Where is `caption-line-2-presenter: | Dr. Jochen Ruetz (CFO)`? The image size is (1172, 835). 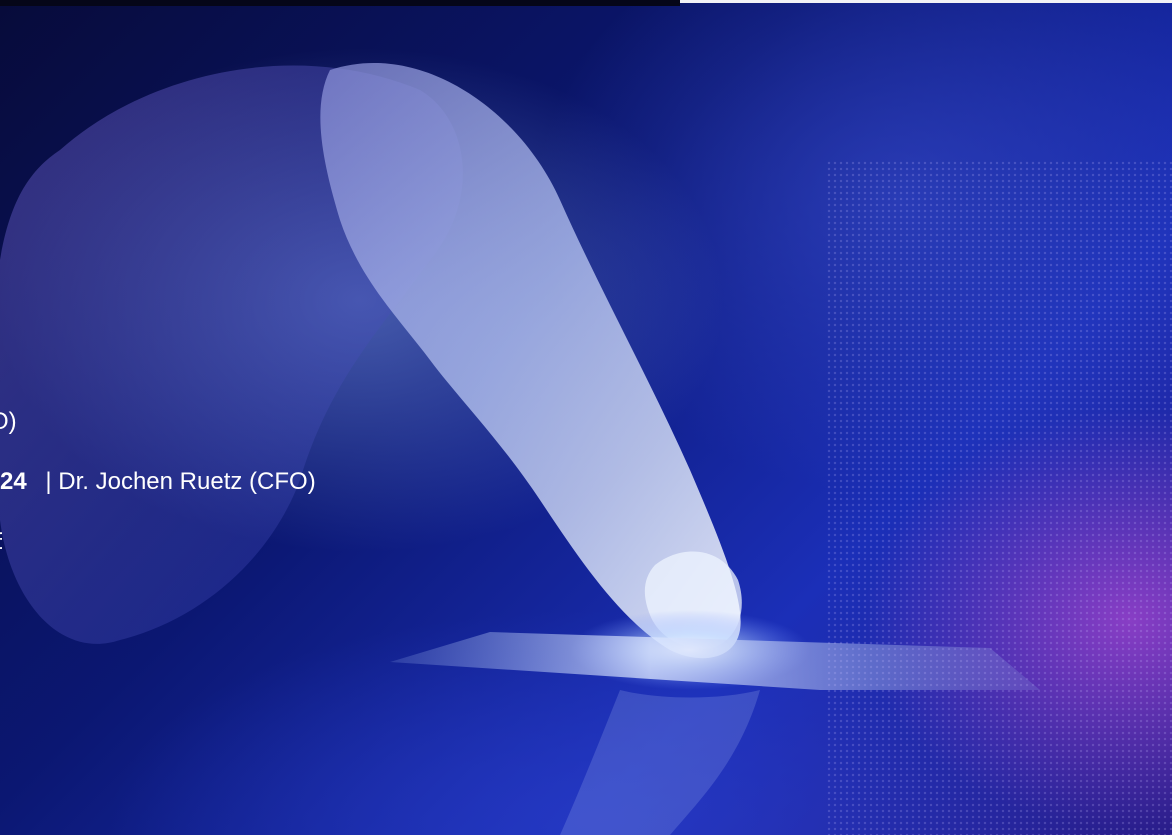 caption-line-2-presenter: | Dr. Jochen Ruetz (CFO) is located at coordinates (180, 481).